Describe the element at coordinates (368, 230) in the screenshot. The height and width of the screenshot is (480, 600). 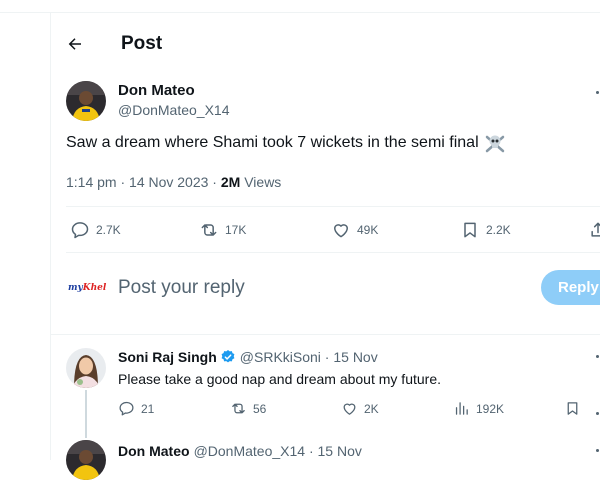
I see `like-count: 49K` at that location.